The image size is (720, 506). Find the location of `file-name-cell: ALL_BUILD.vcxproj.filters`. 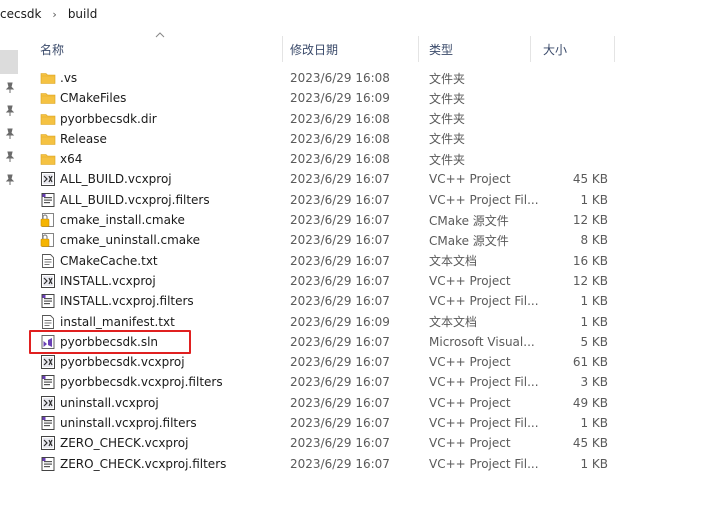

file-name-cell: ALL_BUILD.vcxproj.filters is located at coordinates (125, 200).